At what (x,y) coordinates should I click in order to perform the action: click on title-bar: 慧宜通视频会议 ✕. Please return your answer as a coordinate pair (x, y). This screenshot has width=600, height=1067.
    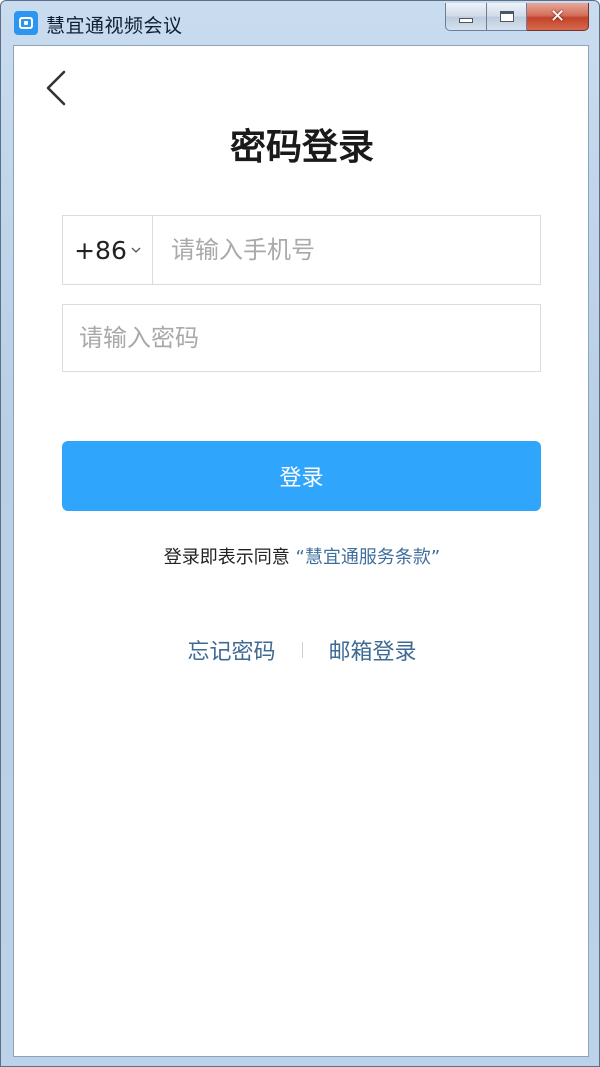
    Looking at the image, I should click on (300, 23).